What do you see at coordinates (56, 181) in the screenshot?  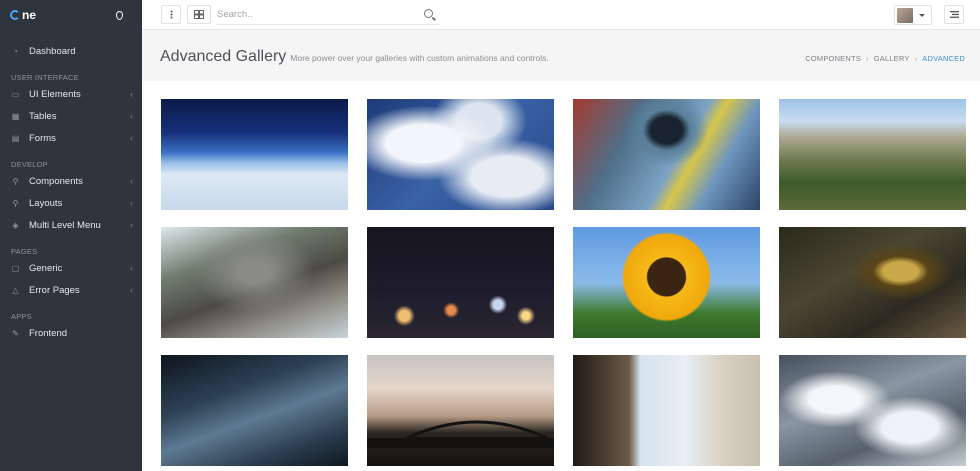 I see `sidebar-item-label: Components` at bounding box center [56, 181].